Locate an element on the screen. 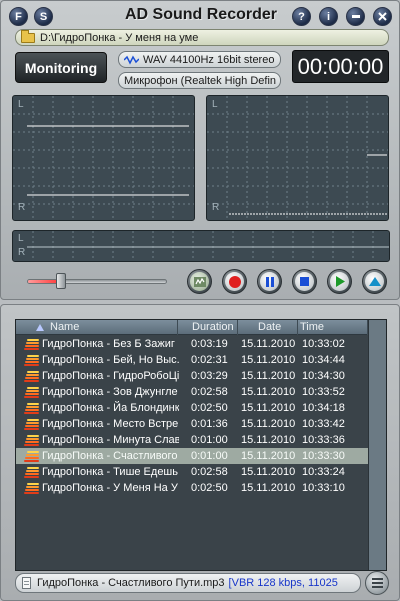 This screenshot has height=601, width=400. close-button is located at coordinates (382, 16).